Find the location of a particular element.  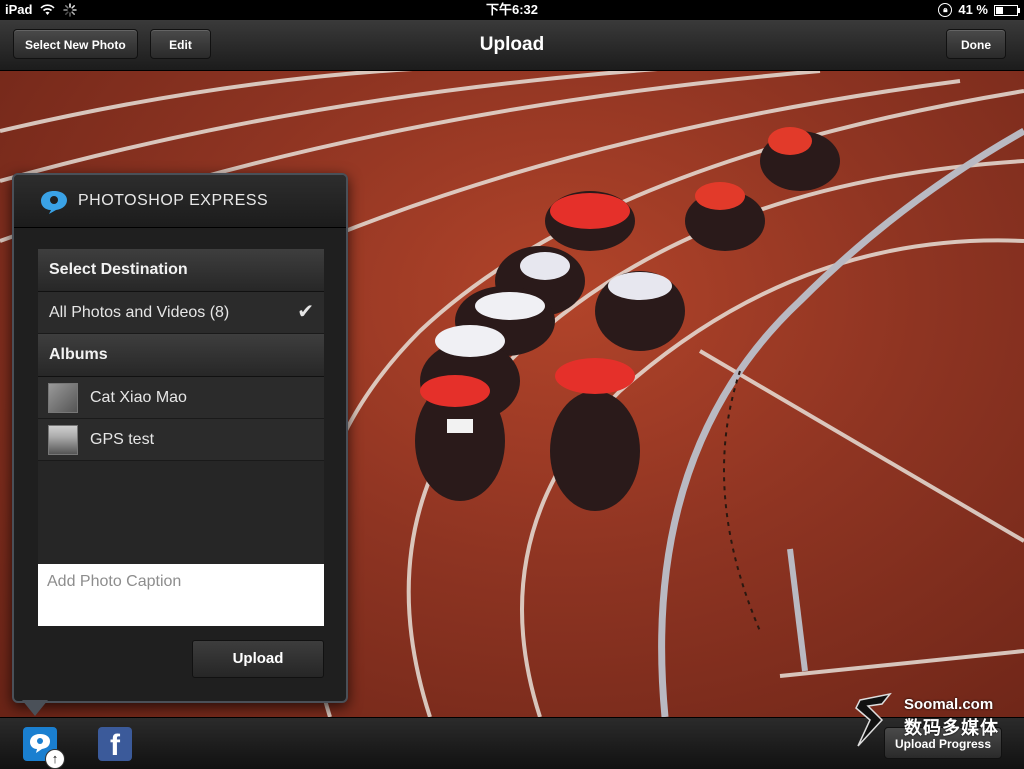

select-destination-header: Select Destination is located at coordinates (181, 270).